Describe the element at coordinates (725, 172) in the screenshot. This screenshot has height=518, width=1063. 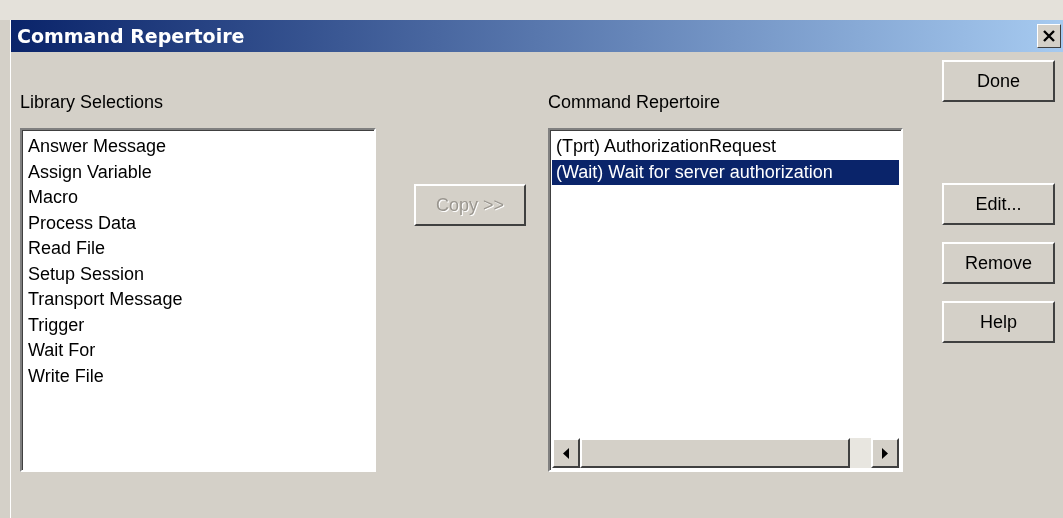
I see `list-item: (Wait) Wait for server authorization` at that location.